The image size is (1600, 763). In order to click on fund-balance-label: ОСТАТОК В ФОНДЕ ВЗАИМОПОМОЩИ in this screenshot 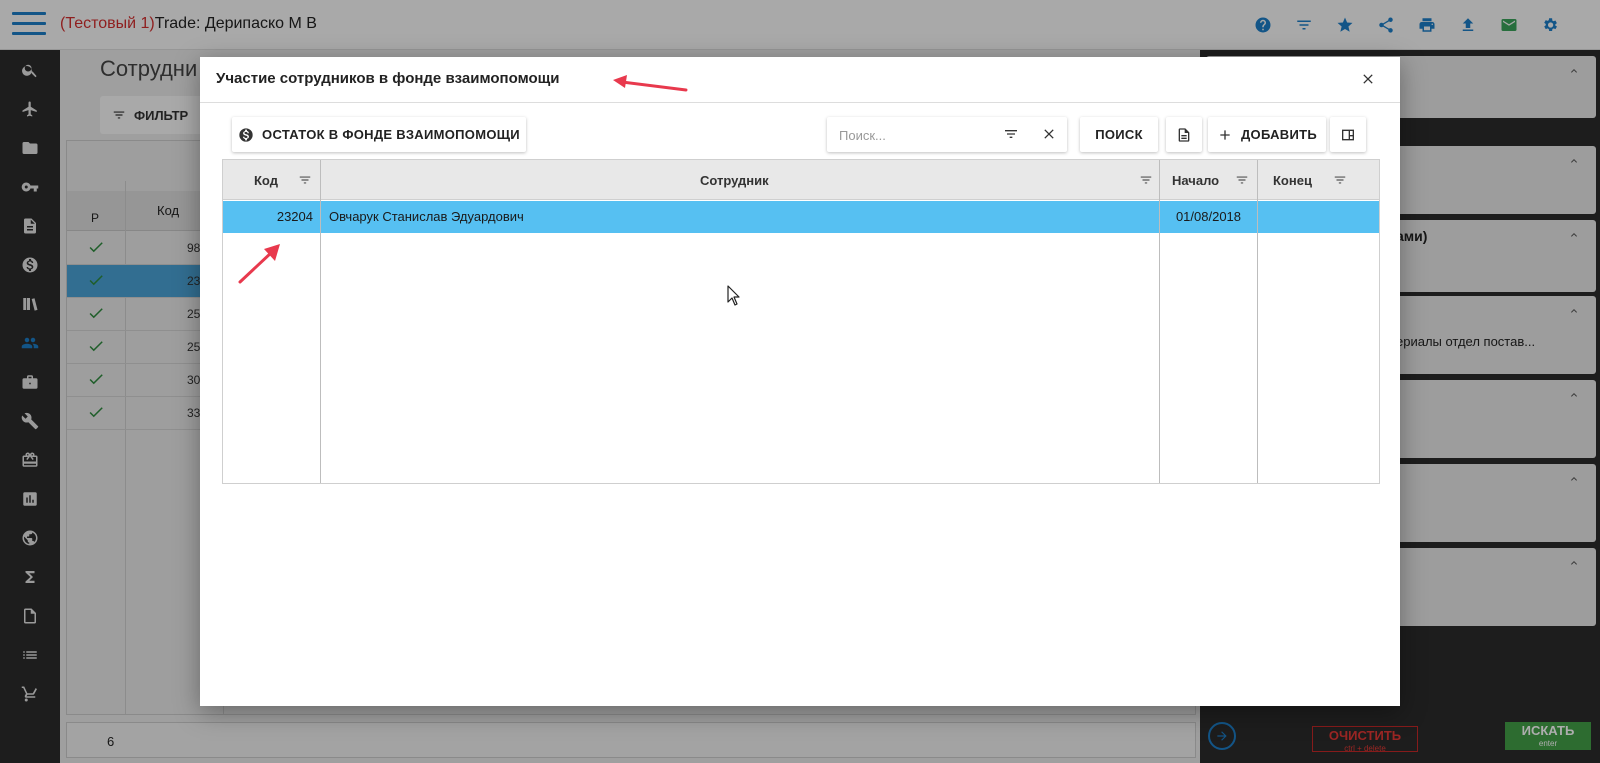, I will do `click(391, 134)`.